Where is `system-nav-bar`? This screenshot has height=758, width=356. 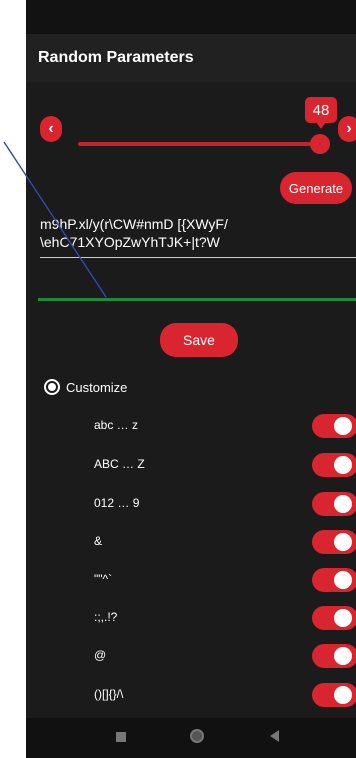 system-nav-bar is located at coordinates (191, 738).